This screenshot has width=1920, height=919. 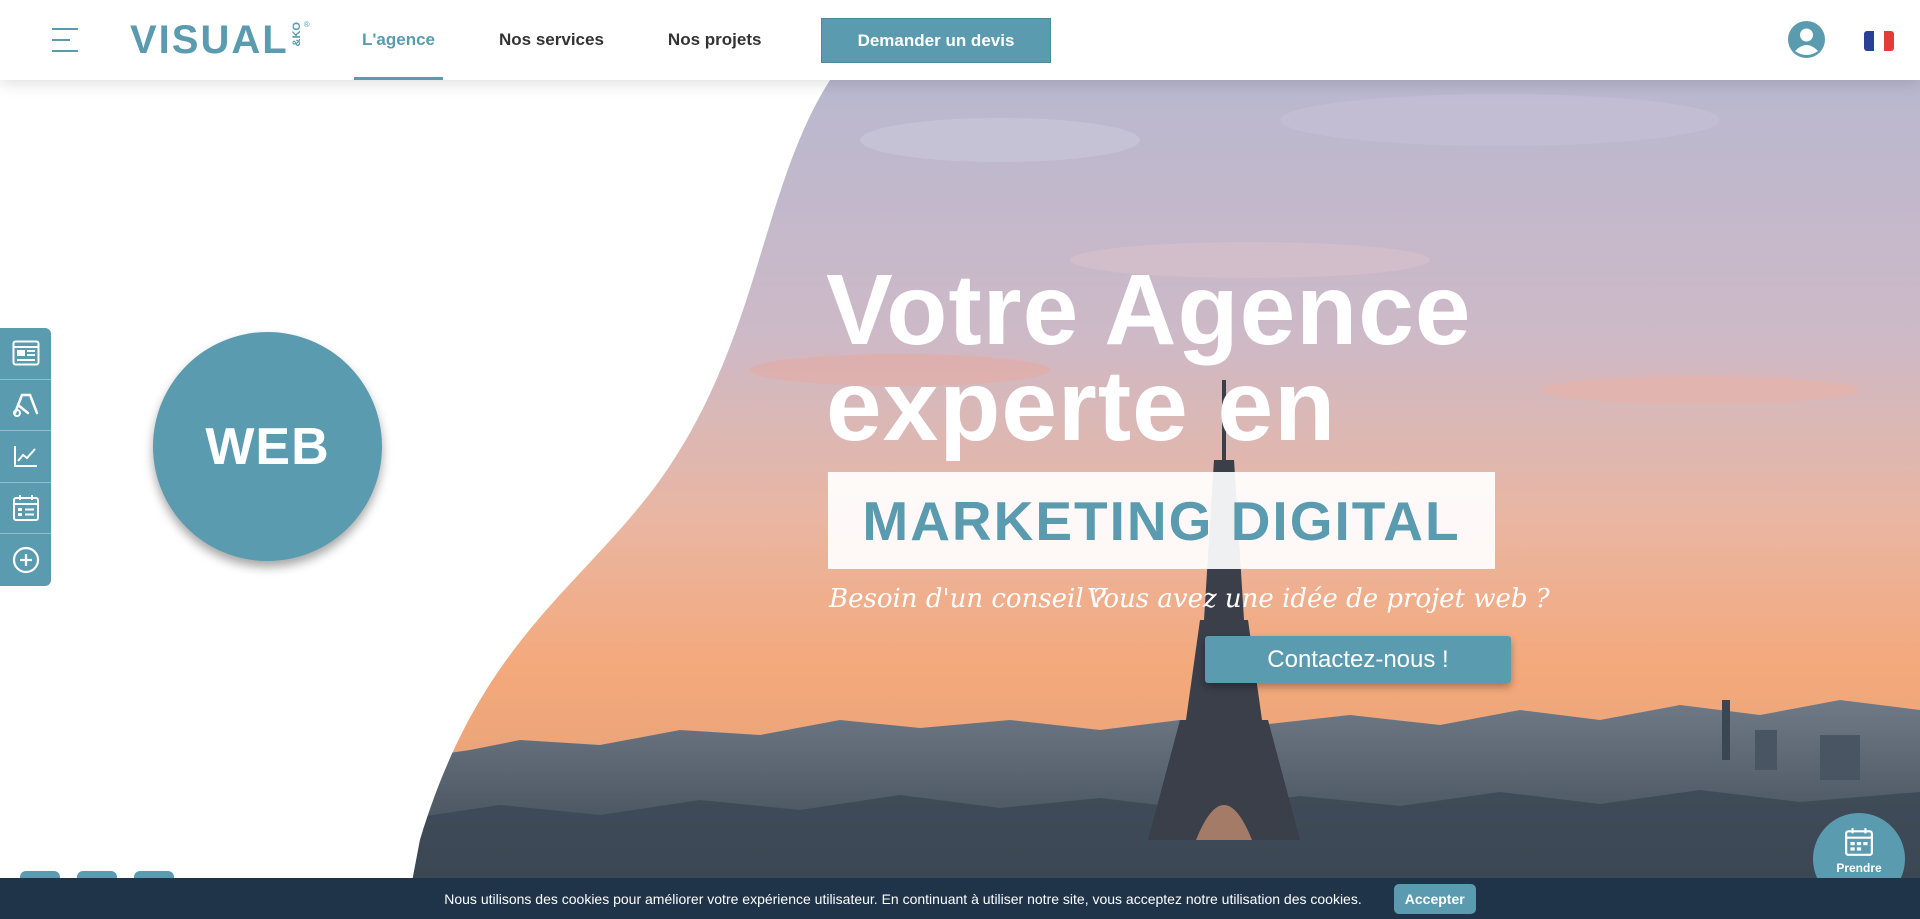 I want to click on main-nav: L'agence Nos services Nos projets, so click(x=585, y=40).